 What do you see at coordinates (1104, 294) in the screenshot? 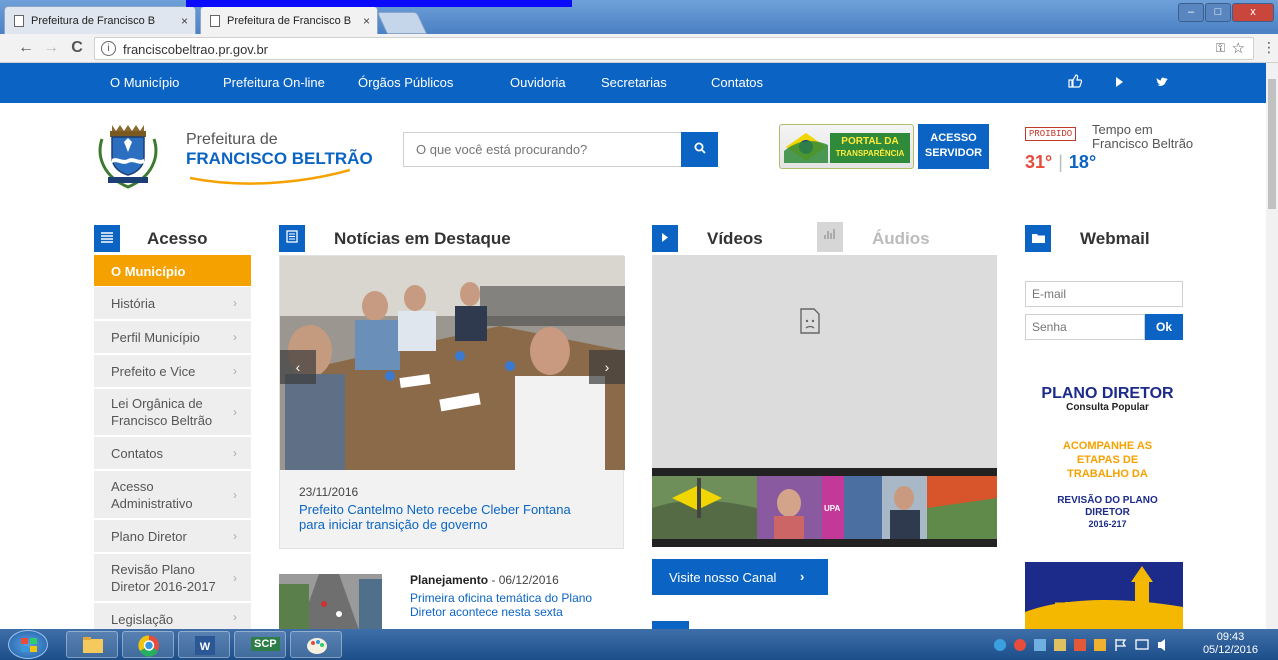
I see `email-field` at bounding box center [1104, 294].